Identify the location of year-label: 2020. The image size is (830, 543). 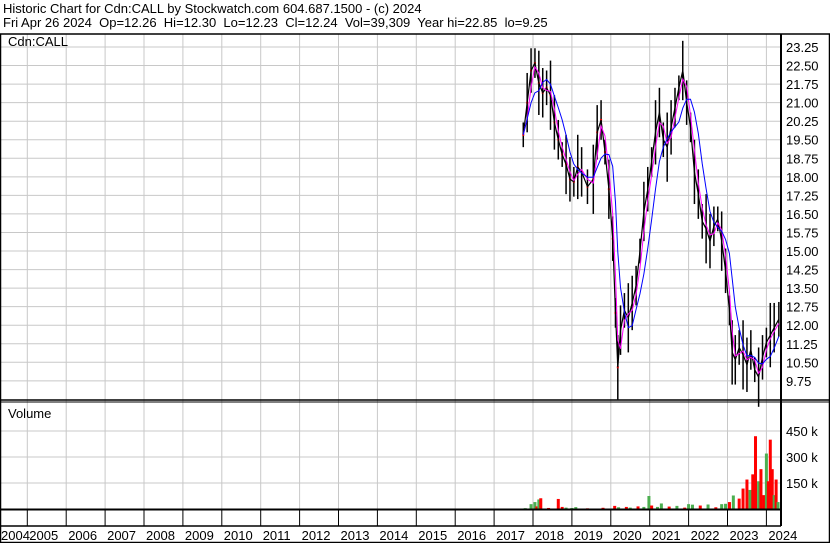
(627, 535).